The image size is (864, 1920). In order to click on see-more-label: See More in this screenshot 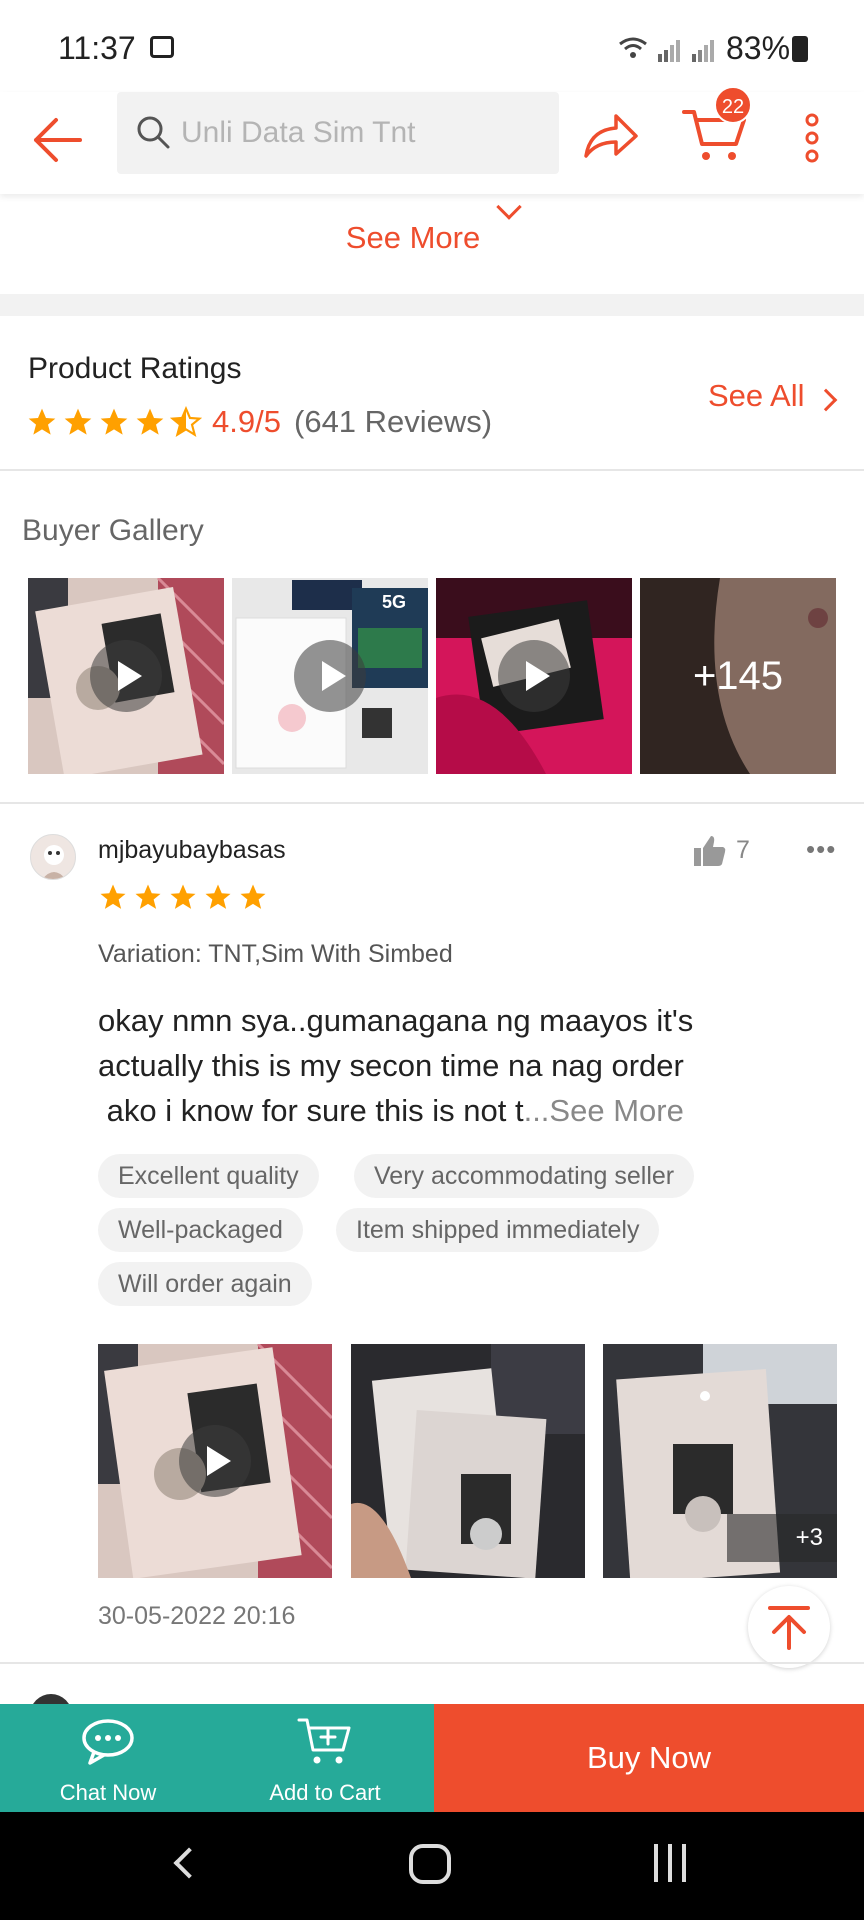, I will do `click(413, 237)`.